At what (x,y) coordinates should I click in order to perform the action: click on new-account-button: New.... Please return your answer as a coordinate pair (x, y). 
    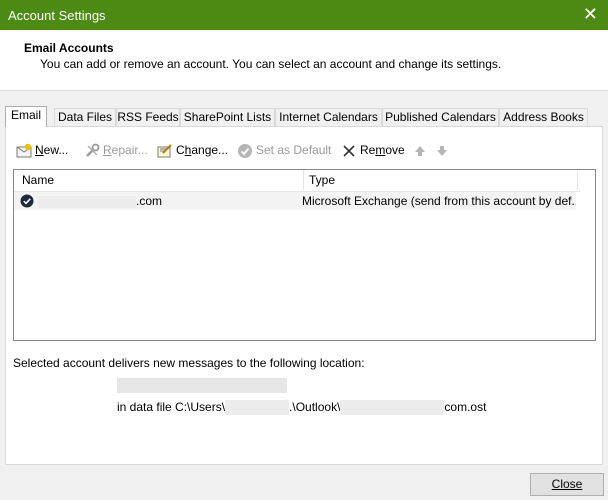
    Looking at the image, I should click on (42, 150).